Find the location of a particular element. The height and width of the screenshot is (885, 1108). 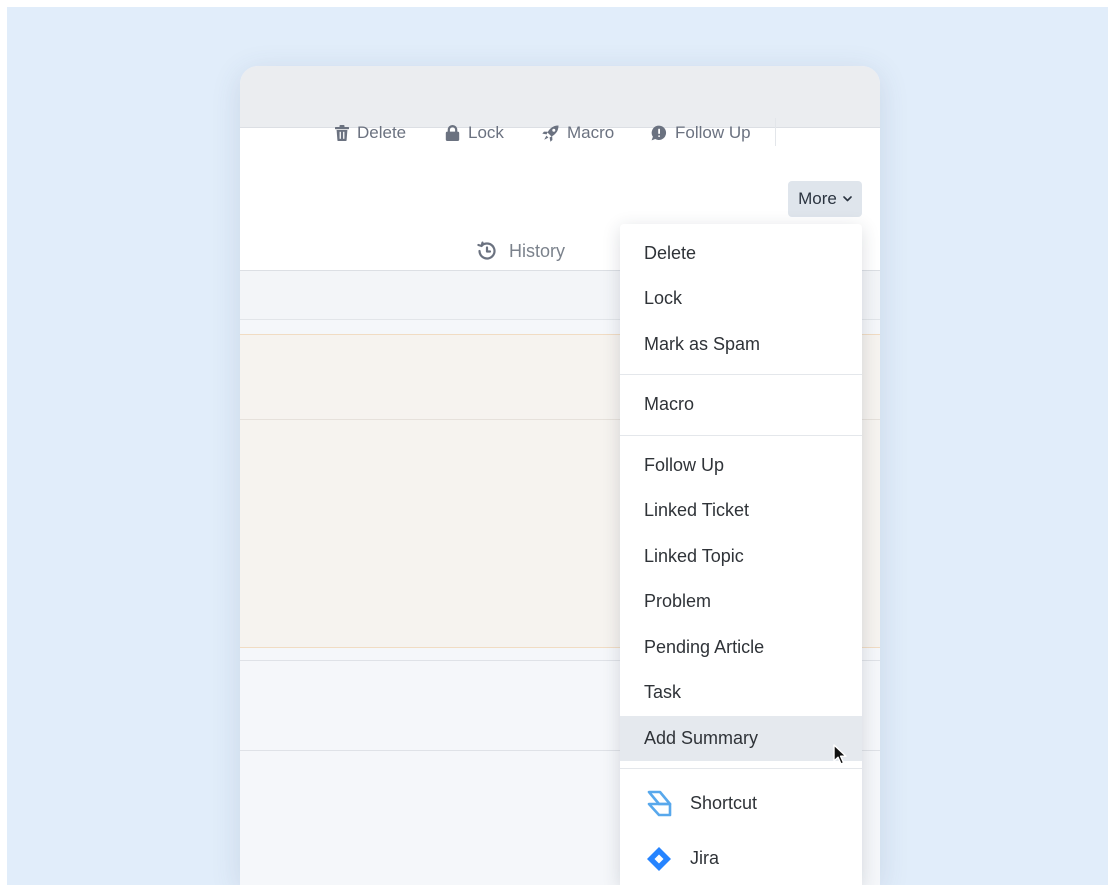

menu-item-label: Pending Article is located at coordinates (704, 647).